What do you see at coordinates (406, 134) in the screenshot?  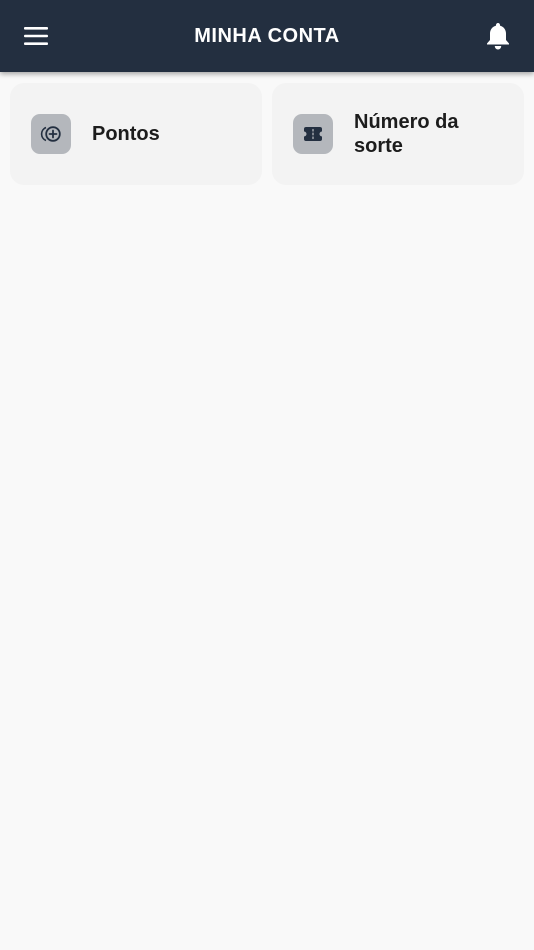 I see `card-label: Número da sorte` at bounding box center [406, 134].